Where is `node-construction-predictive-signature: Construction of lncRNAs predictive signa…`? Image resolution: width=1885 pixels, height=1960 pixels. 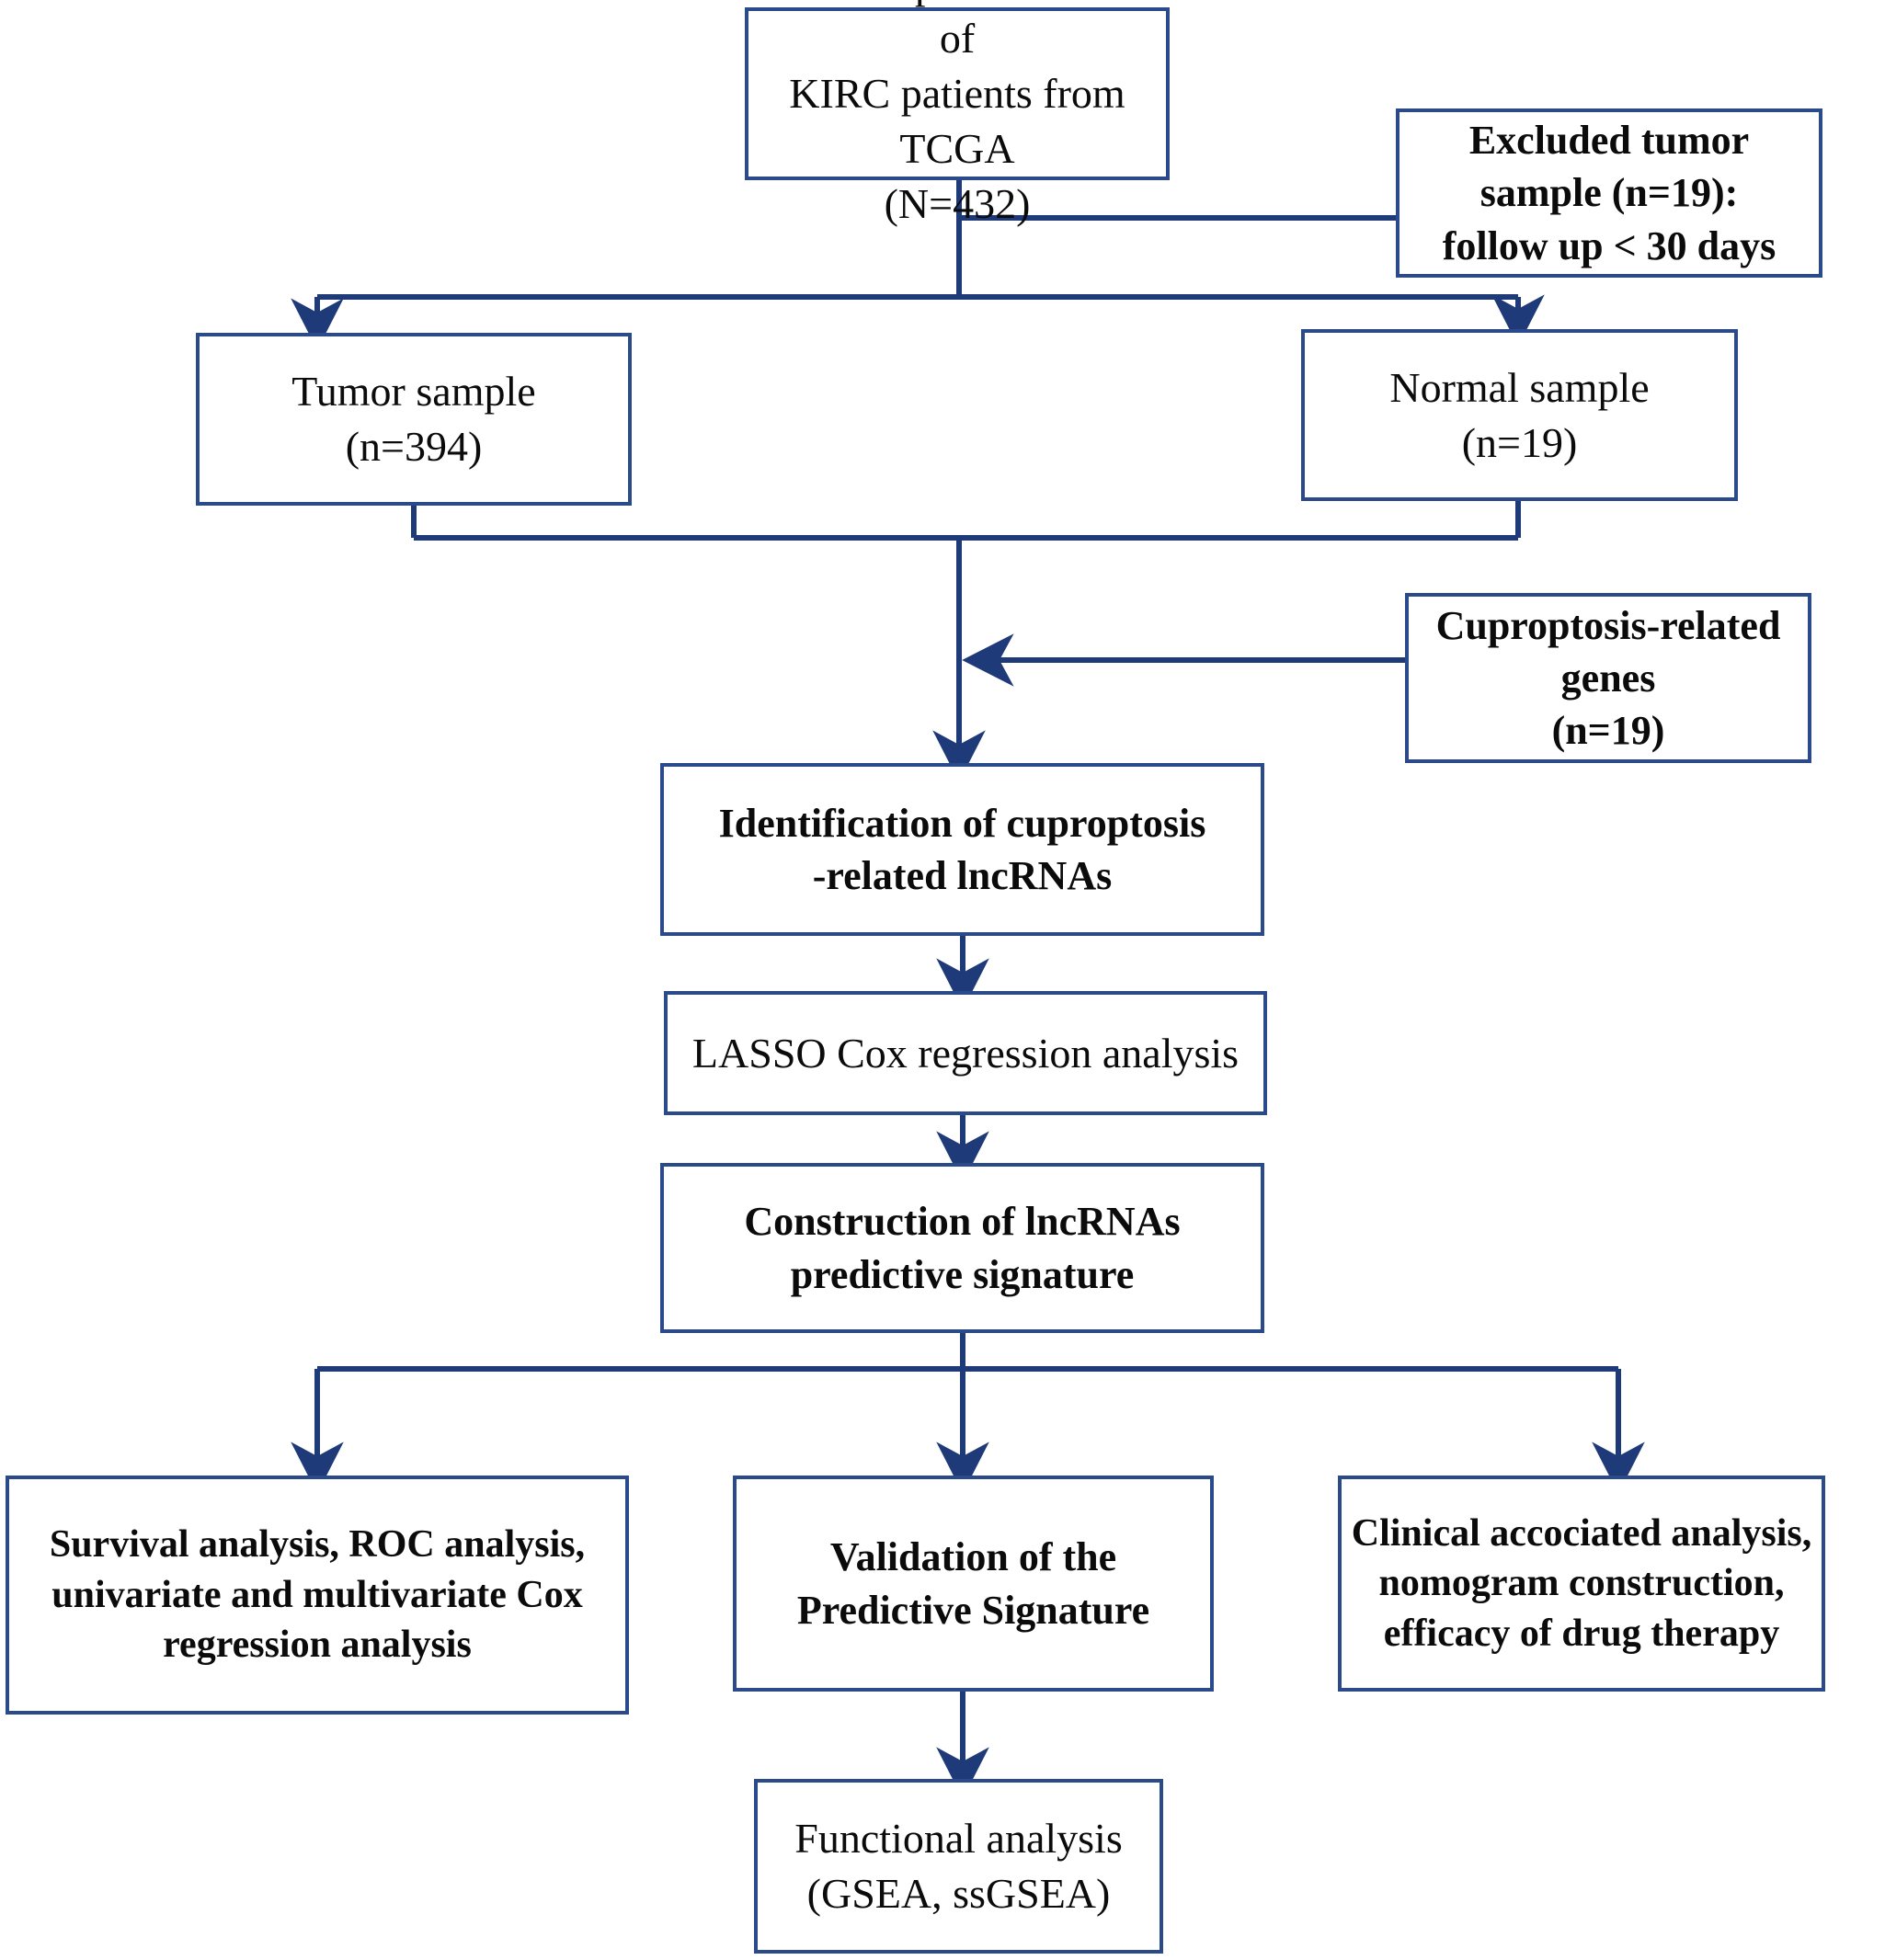
node-construction-predictive-signature: Construction of lncRNAs predictive signa… is located at coordinates (962, 1248).